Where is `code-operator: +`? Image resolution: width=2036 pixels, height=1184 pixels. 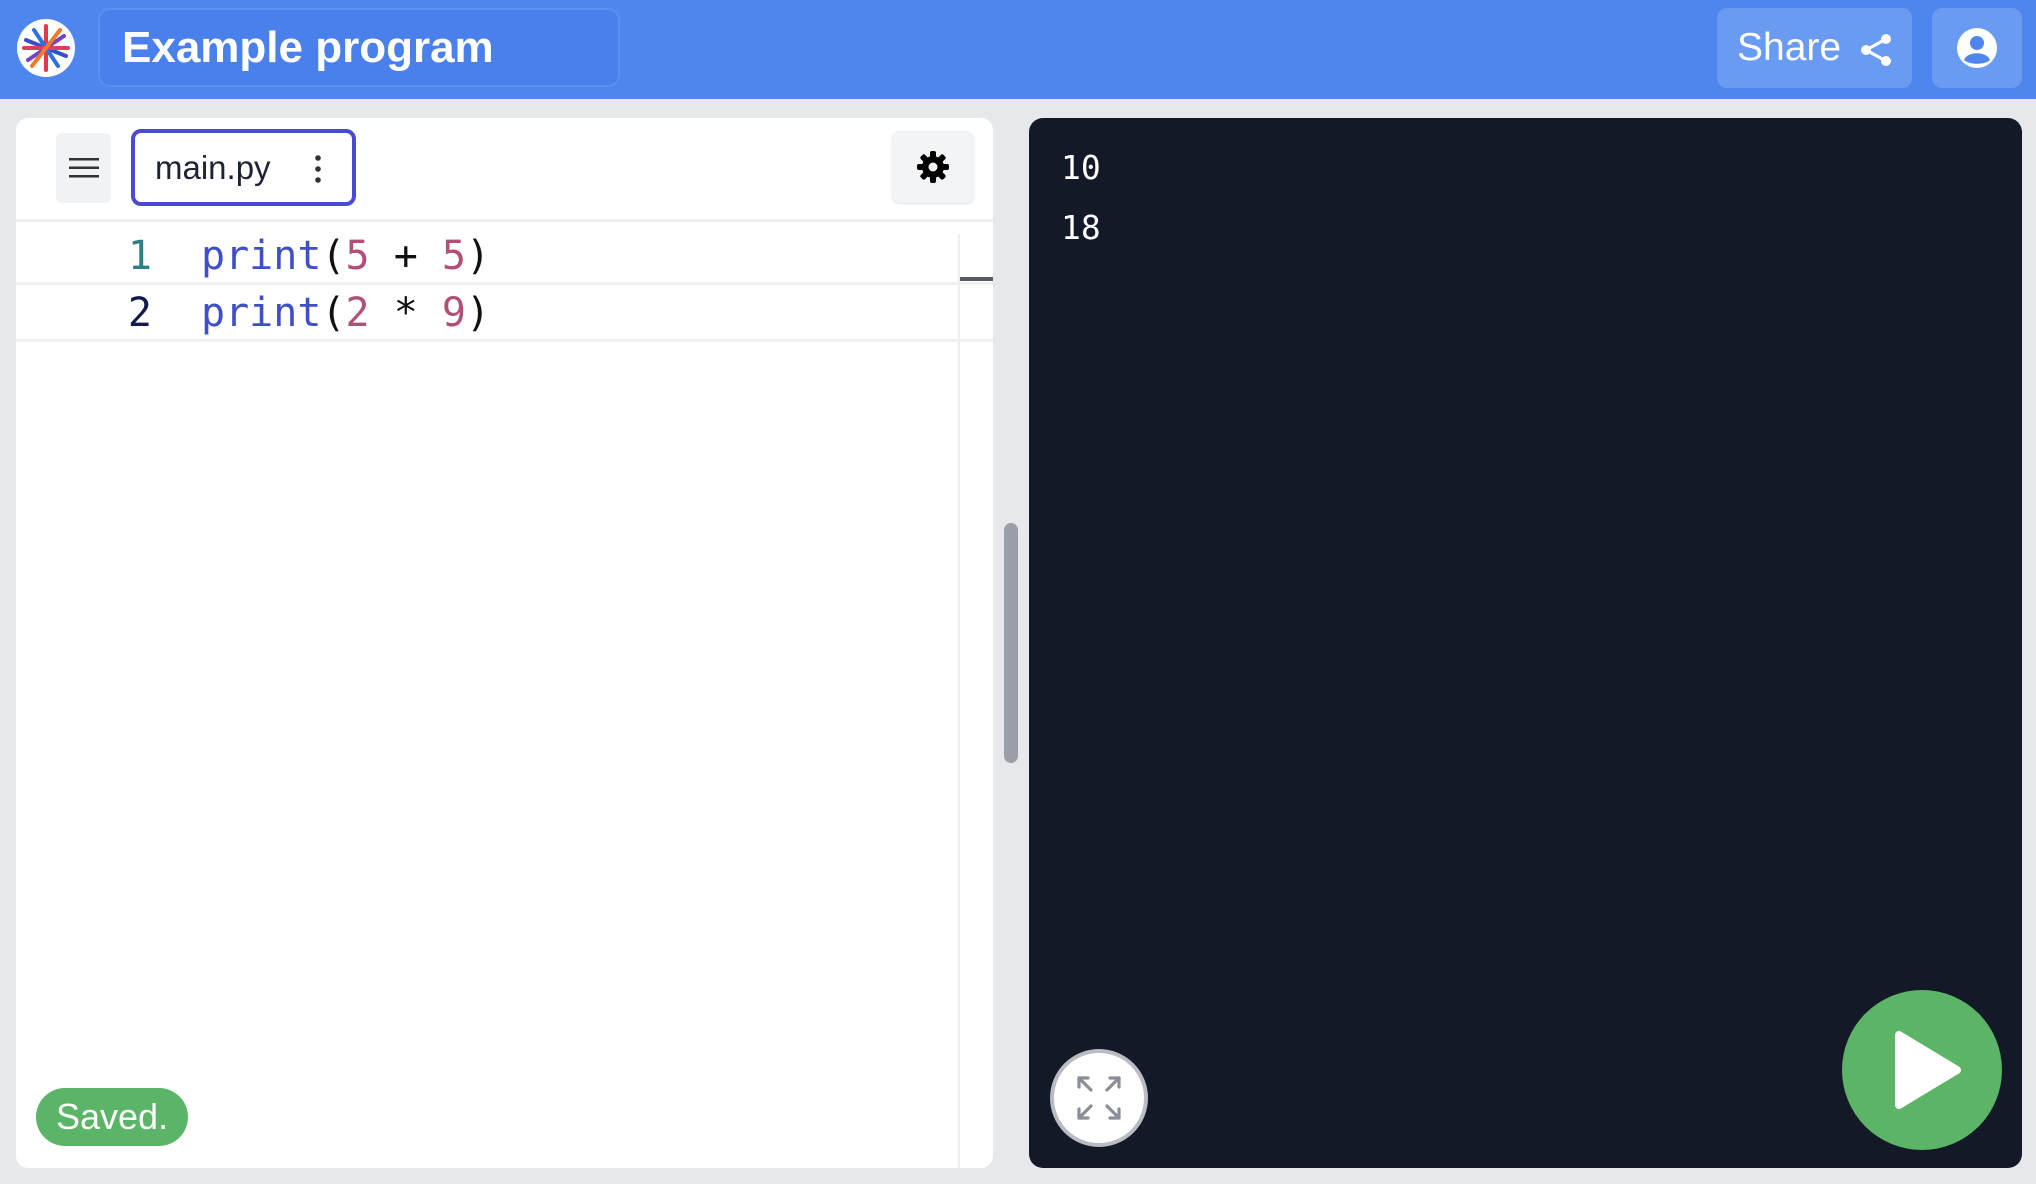 code-operator: + is located at coordinates (405, 256).